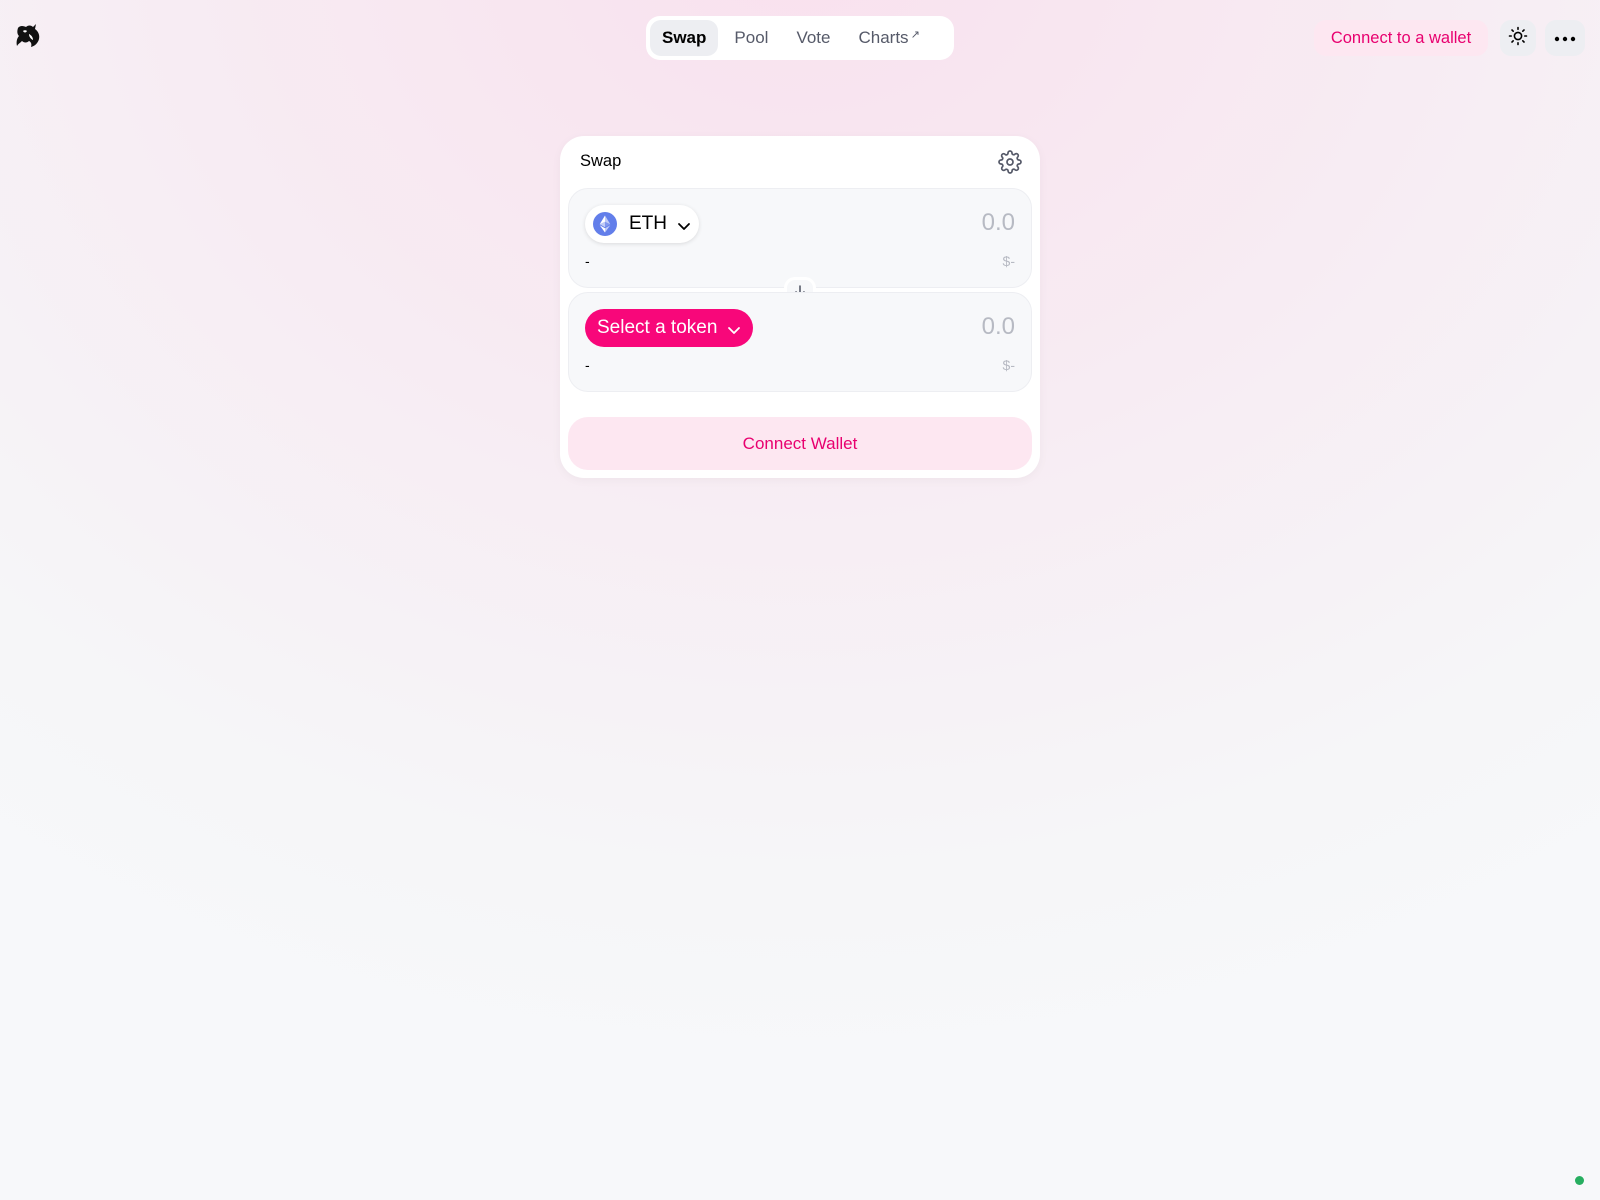 This screenshot has height=1200, width=1600. I want to click on tab-label: Vote, so click(813, 37).